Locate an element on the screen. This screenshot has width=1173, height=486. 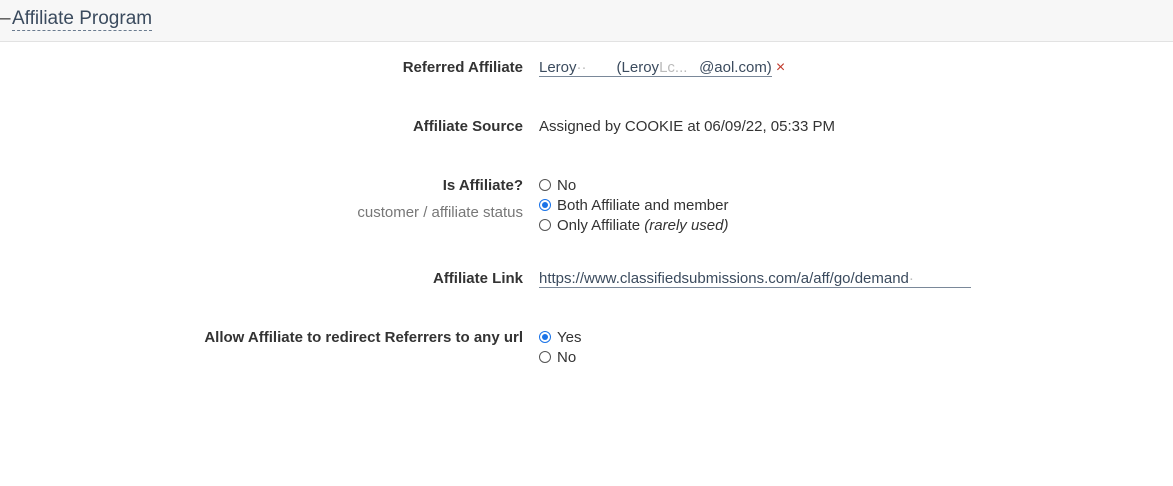
radio-only is located at coordinates (545, 225).